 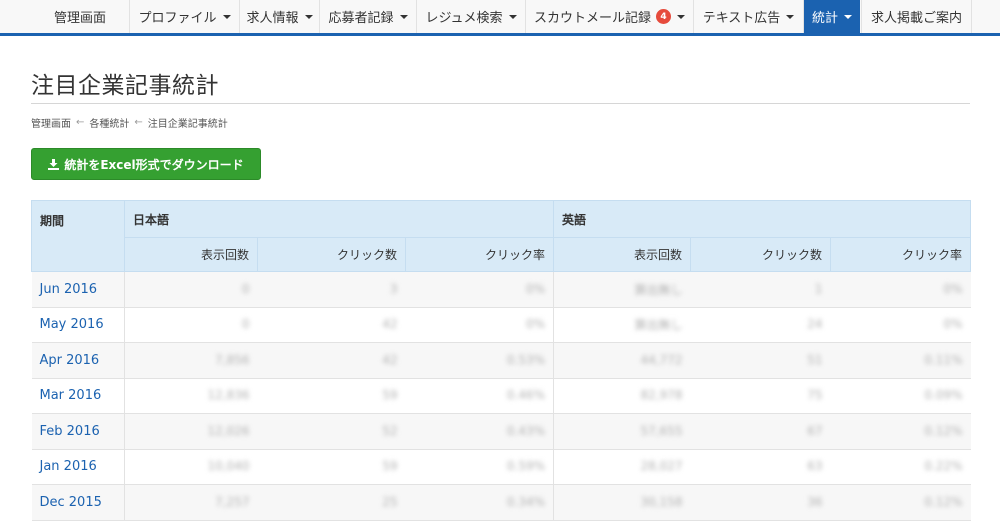 I want to click on nav-item-label: テキスト広告, so click(x=741, y=18).